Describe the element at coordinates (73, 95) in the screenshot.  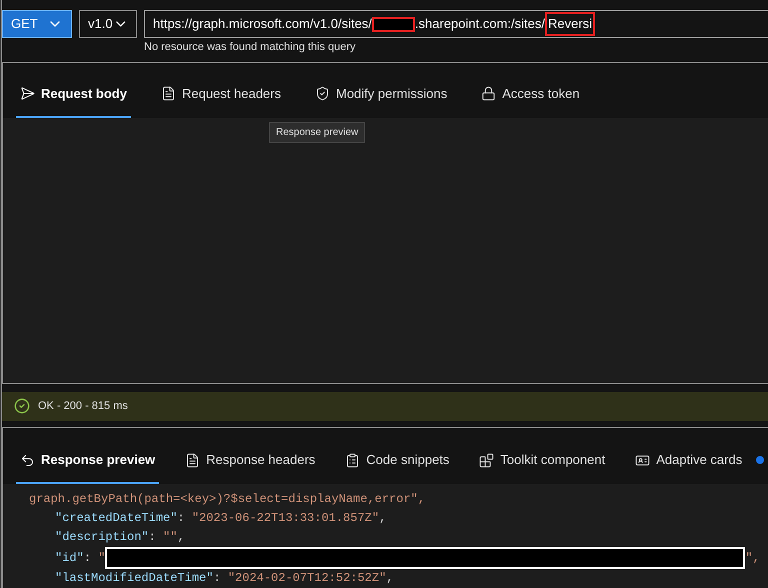
I see `tab: Request body` at that location.